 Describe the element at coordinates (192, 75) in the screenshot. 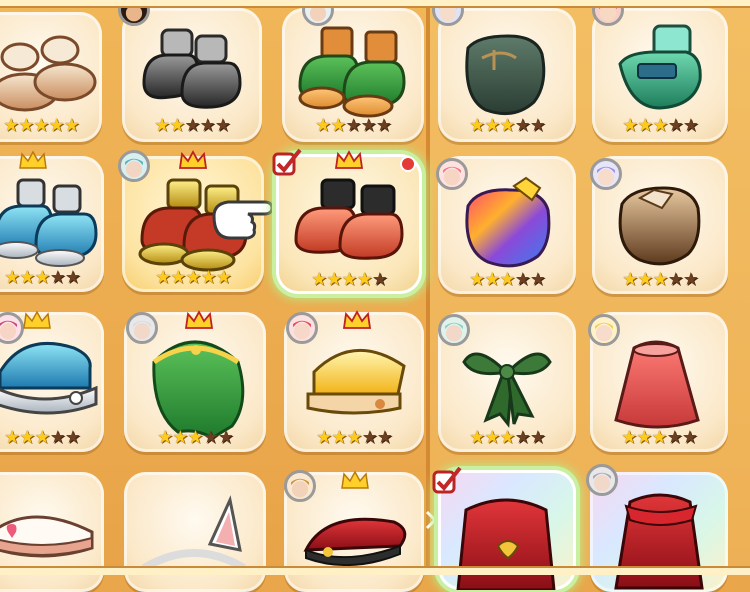

I see `item-tile-r1c2: ★★★★★` at that location.